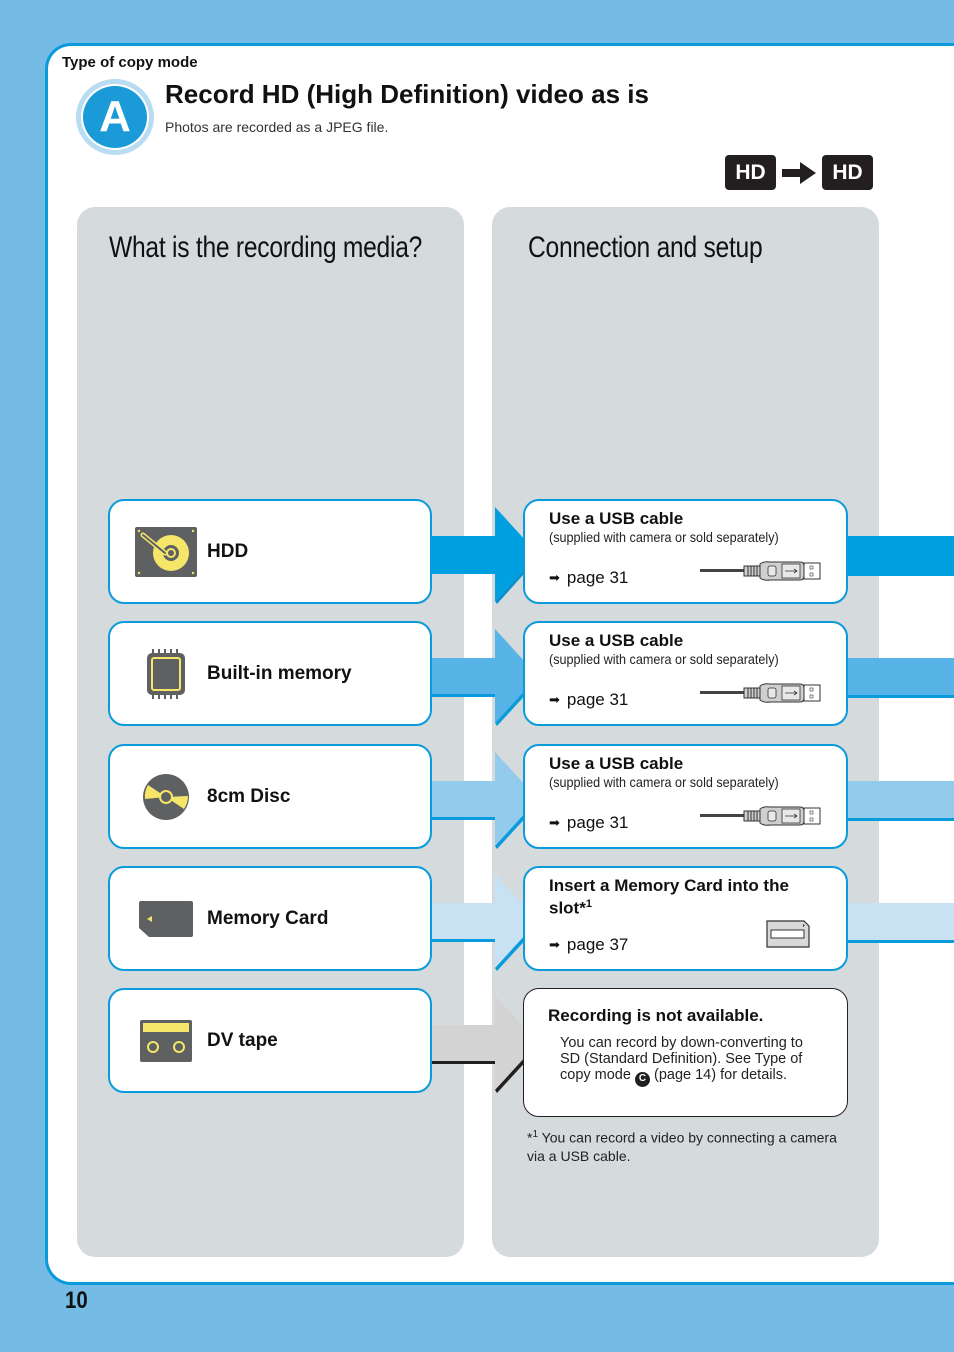 The image size is (954, 1352). Describe the element at coordinates (900, 923) in the screenshot. I see `connector-bar-memory-card` at that location.